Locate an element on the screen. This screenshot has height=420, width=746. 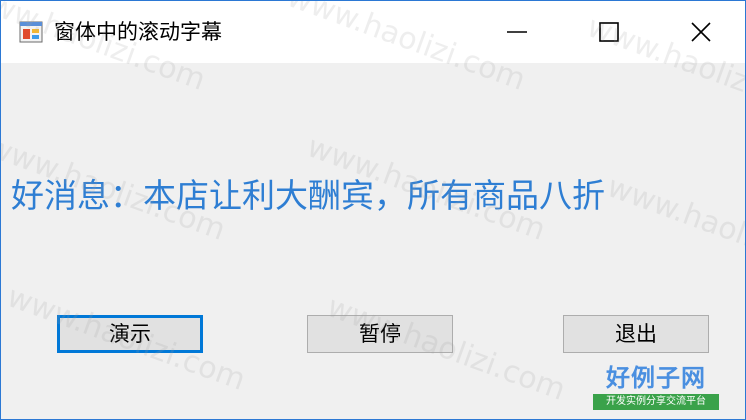
site-logo: 好例子网 开发实例分享交流平台 is located at coordinates (656, 387).